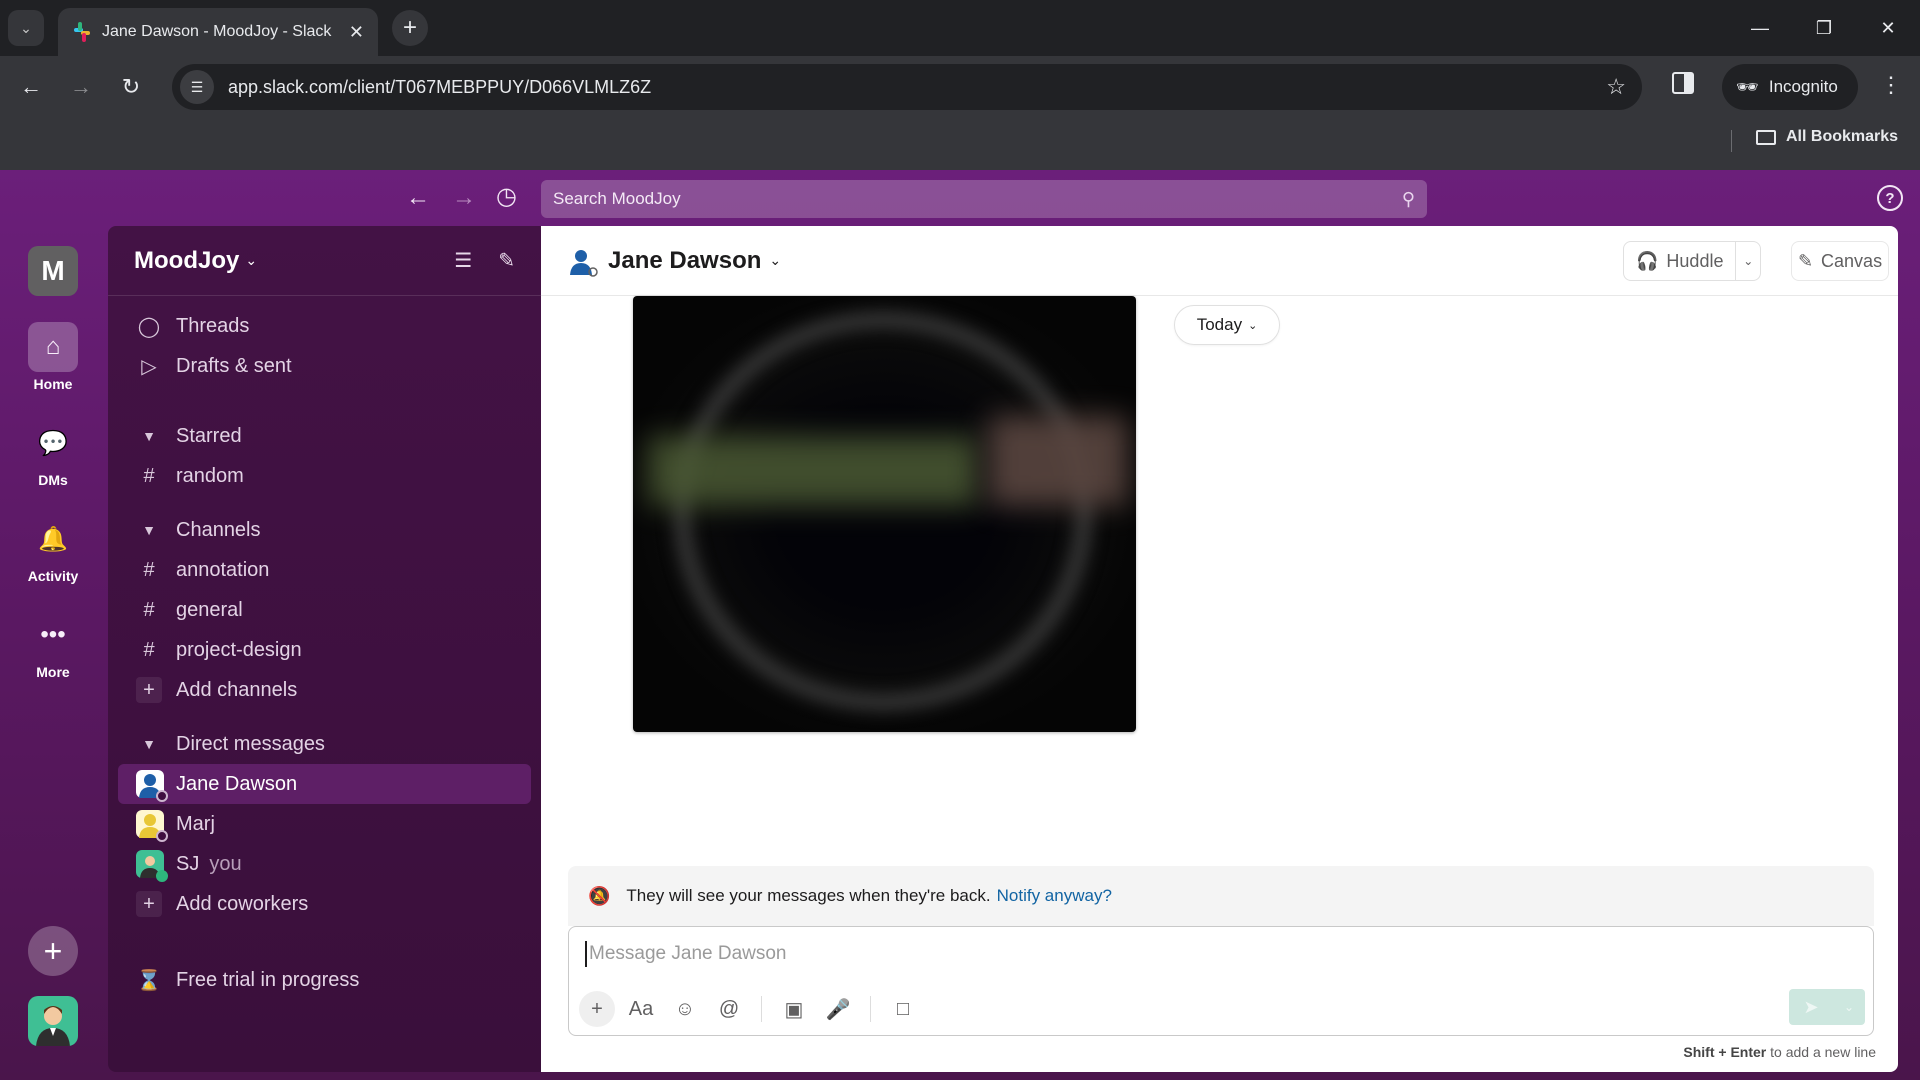  Describe the element at coordinates (984, 199) in the screenshot. I see `search-input: Search MoodJoy ⚲` at that location.